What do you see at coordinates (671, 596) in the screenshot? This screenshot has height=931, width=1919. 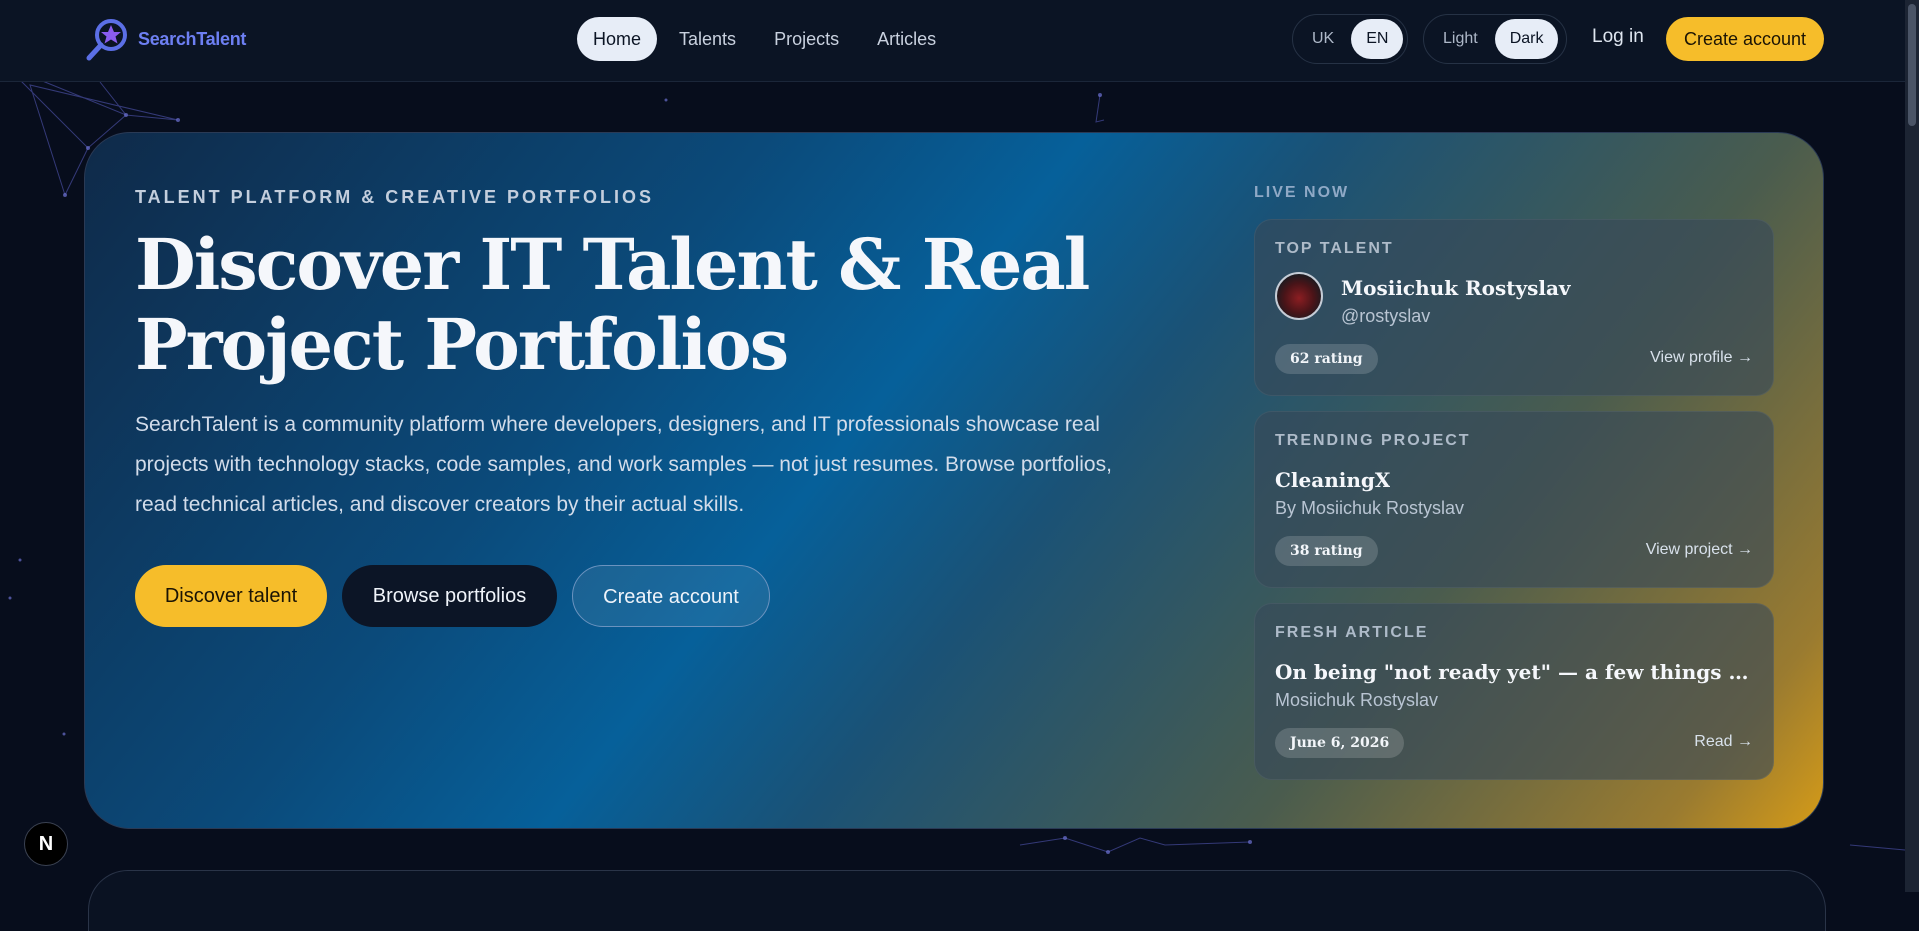 I see `hero-create-account-button: Create account` at bounding box center [671, 596].